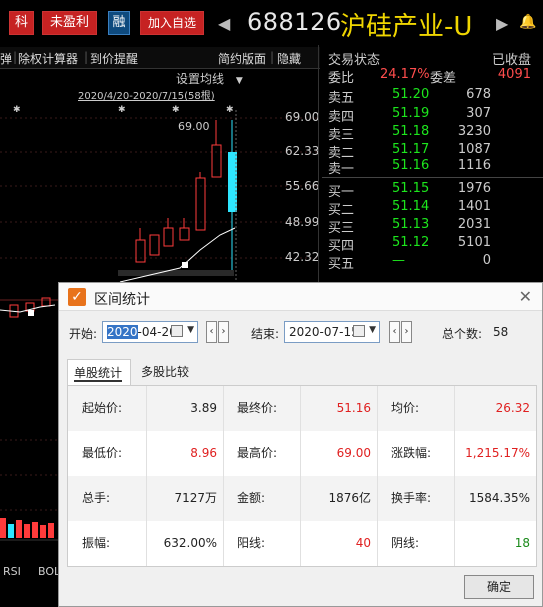 The width and height of the screenshot is (543, 607). I want to click on stock-name: 沪硅产业-U, so click(406, 27).